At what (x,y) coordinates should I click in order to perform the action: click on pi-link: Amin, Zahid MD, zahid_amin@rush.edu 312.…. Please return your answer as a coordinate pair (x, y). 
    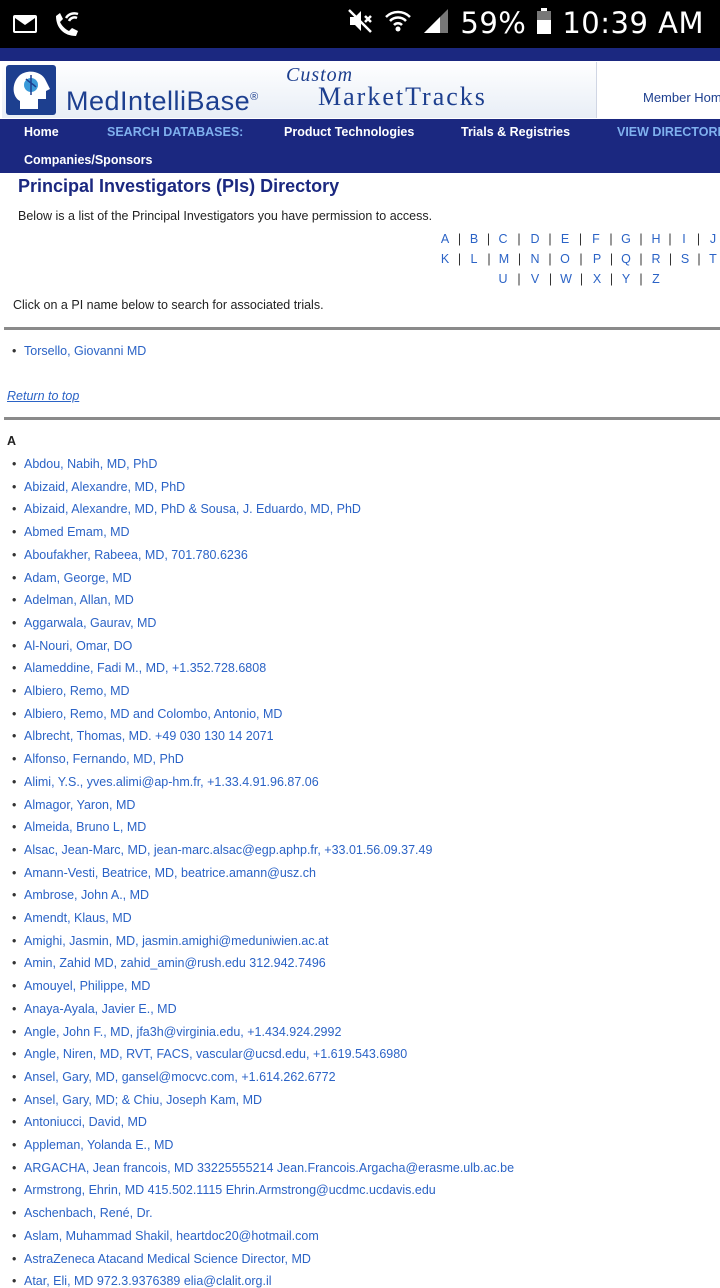
    Looking at the image, I should click on (175, 963).